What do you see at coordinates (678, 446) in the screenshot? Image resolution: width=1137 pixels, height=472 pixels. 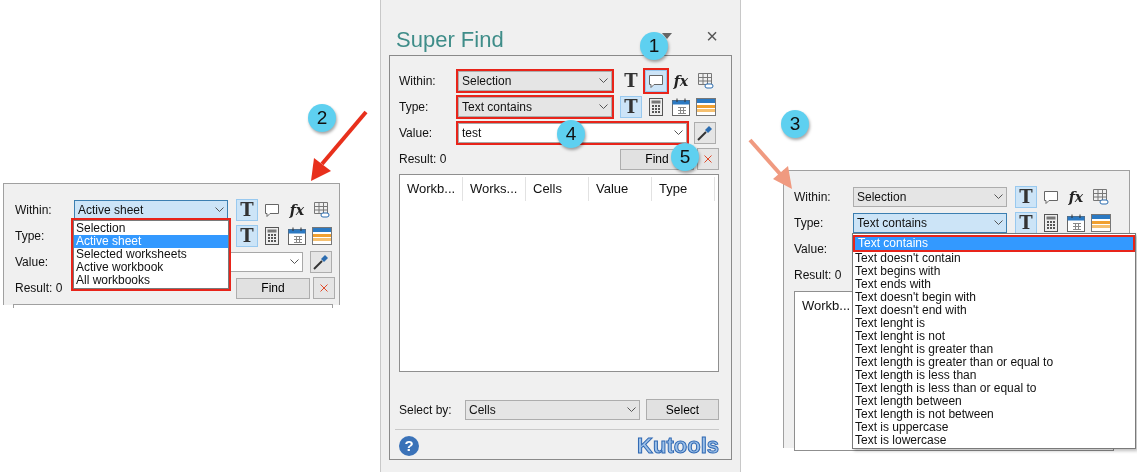 I see `brand-logo: Kutools` at bounding box center [678, 446].